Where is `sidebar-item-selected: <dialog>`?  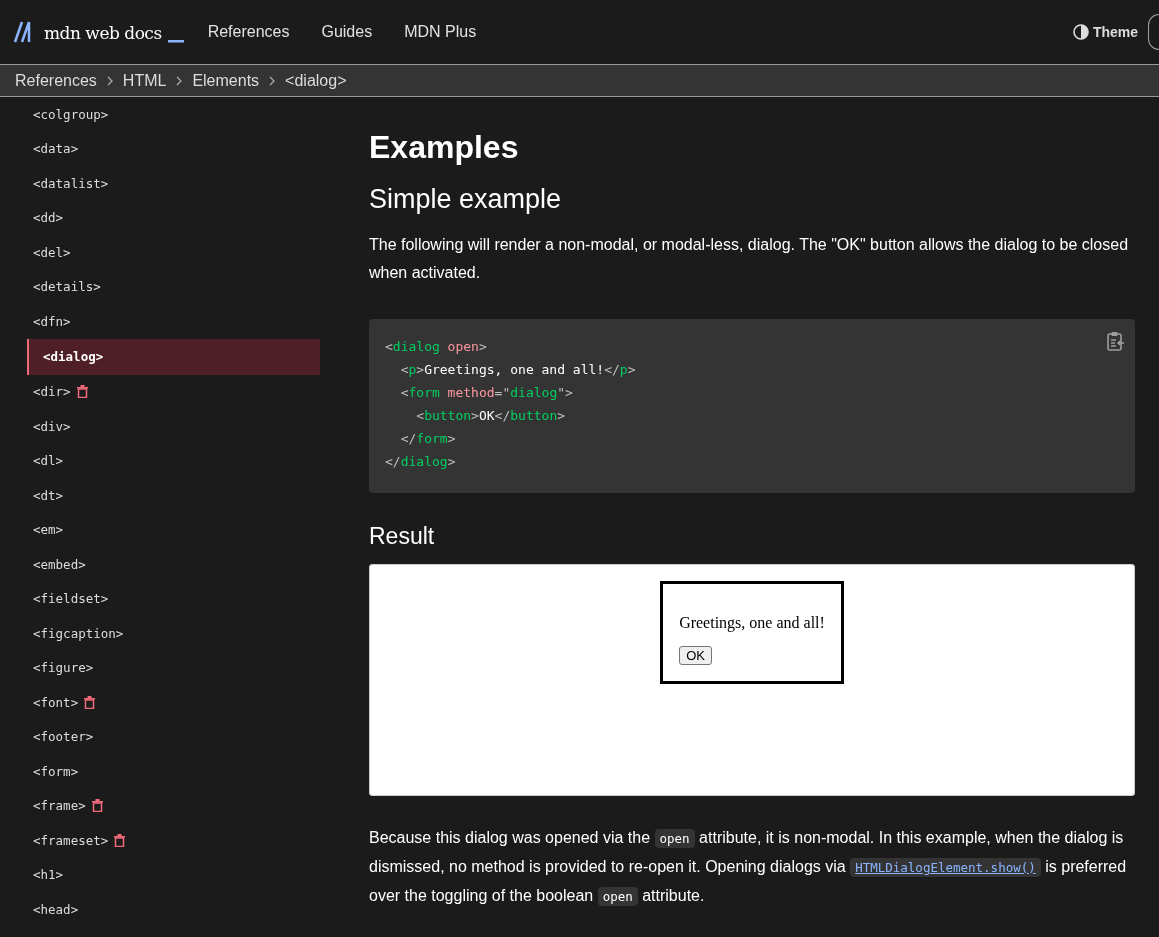 sidebar-item-selected: <dialog> is located at coordinates (173, 356).